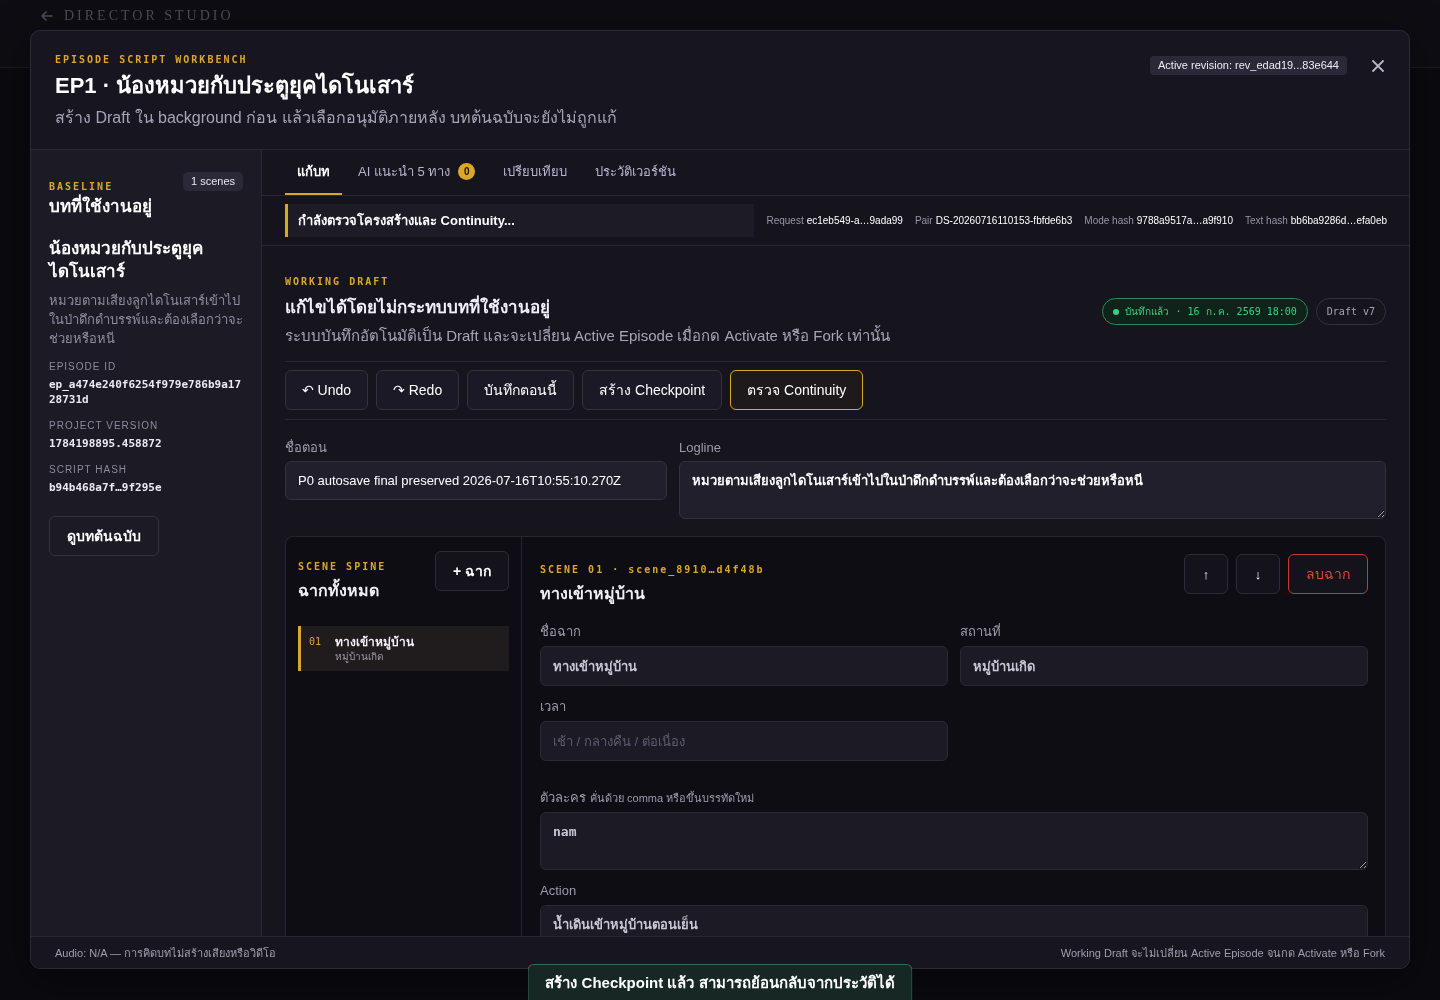 This screenshot has width=1440, height=1000. What do you see at coordinates (104, 426) in the screenshot?
I see `meta-label: PROJECT VERSION` at bounding box center [104, 426].